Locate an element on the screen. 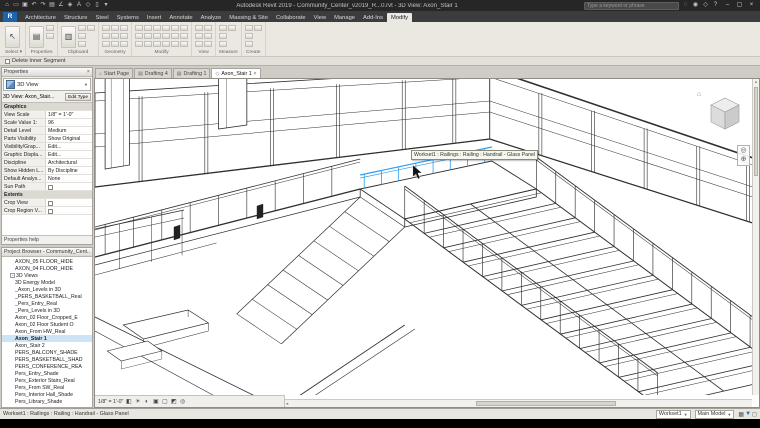  ribbon-tab-massing-site: Massing & Site is located at coordinates (248, 17).